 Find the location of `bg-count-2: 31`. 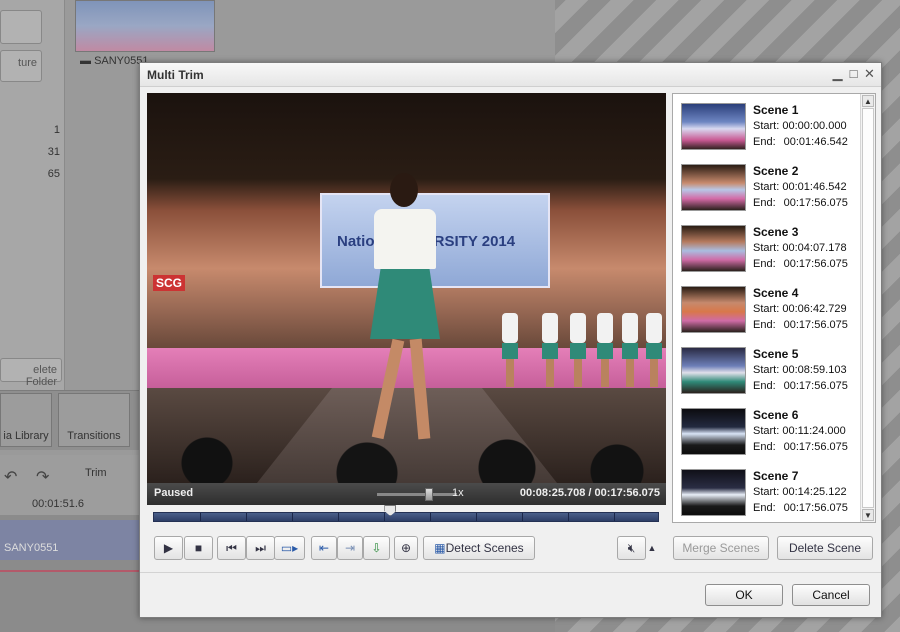

bg-count-2: 31 is located at coordinates (53, 152).